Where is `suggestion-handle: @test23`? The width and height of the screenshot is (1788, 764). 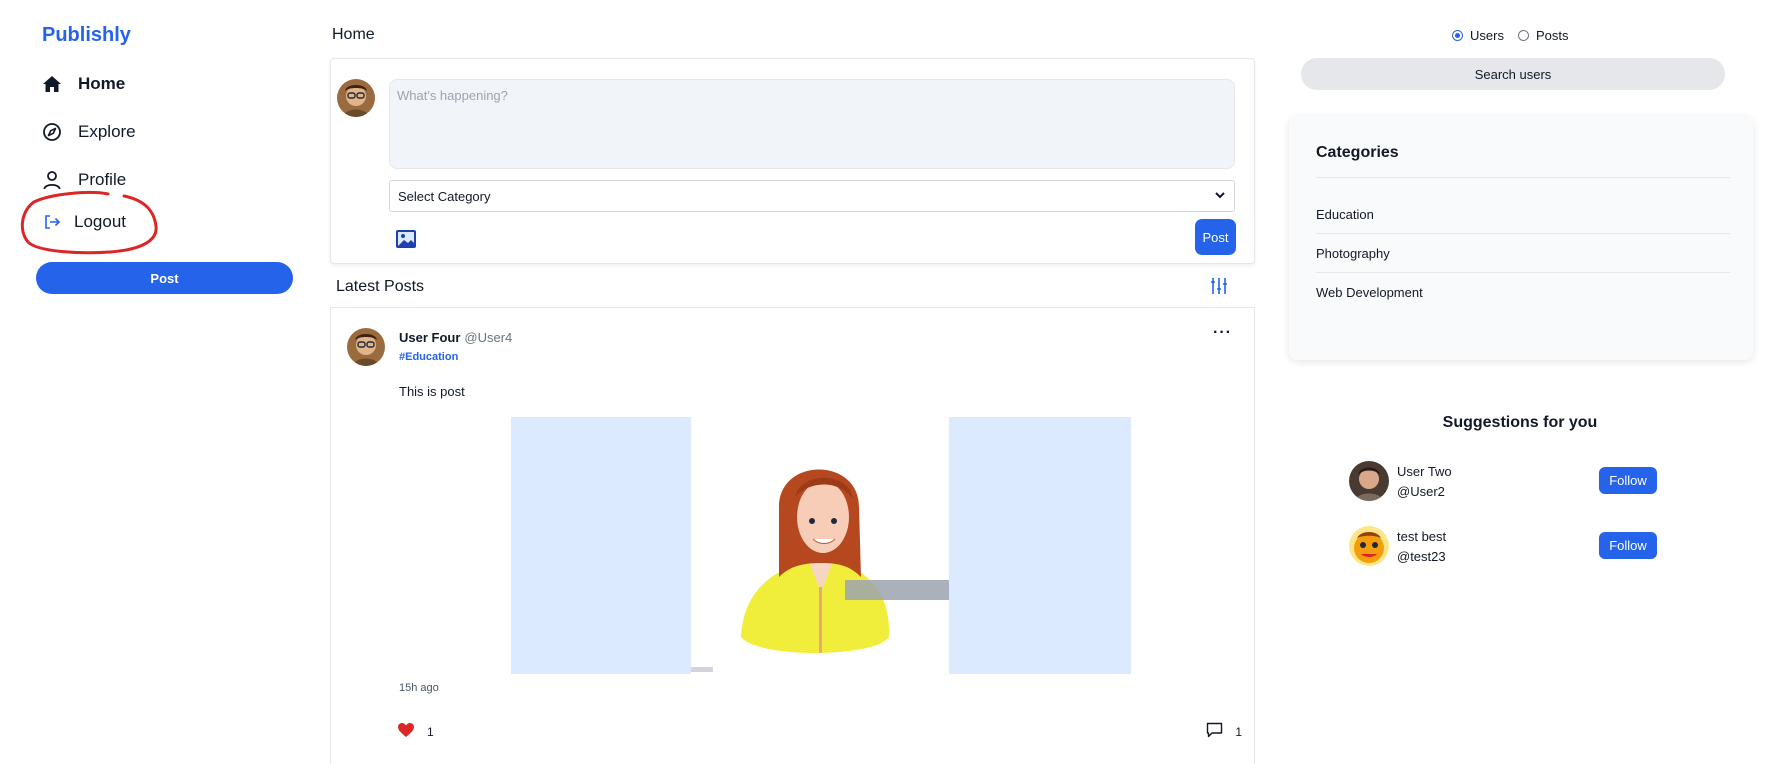
suggestion-handle: @test23 is located at coordinates (1421, 556).